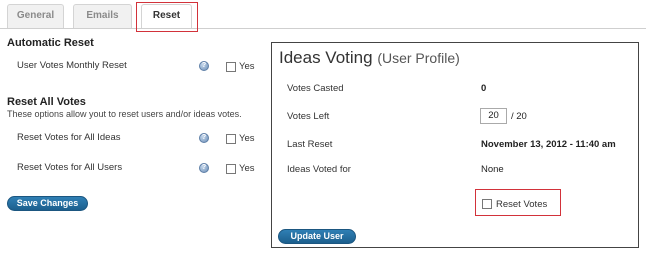  Describe the element at coordinates (247, 138) in the screenshot. I see `reset-ideas-yes-label: Yes` at that location.